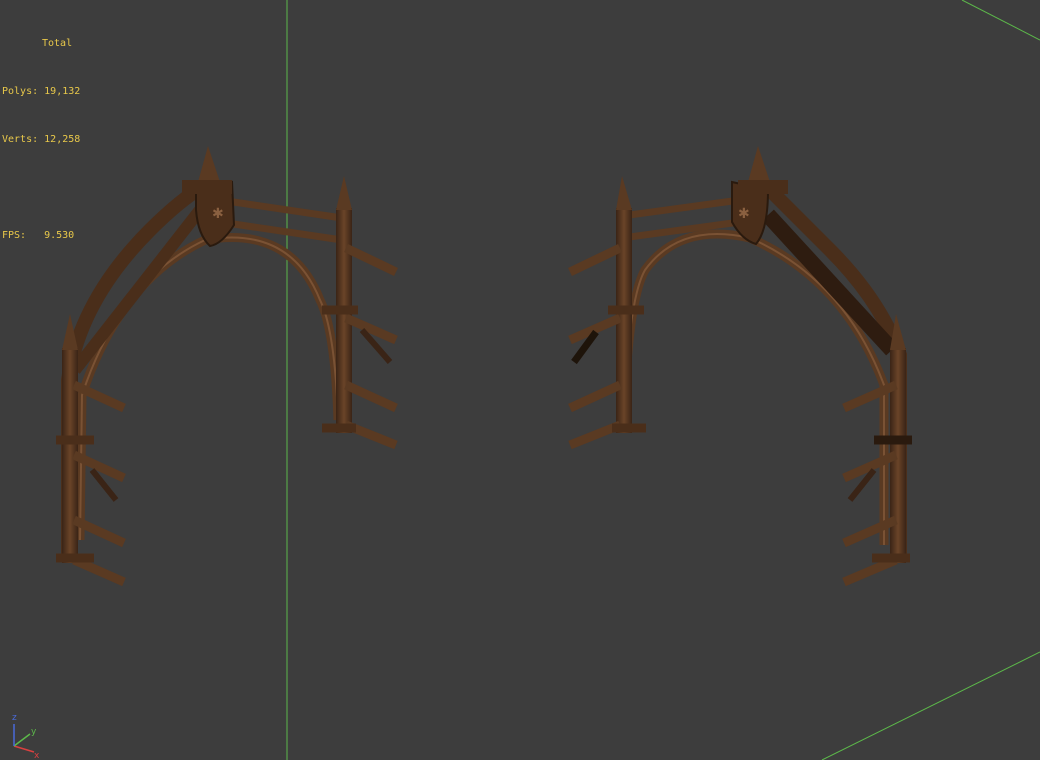 The image size is (1040, 760). Describe the element at coordinates (37, 755) in the screenshot. I see `axis-gizmo-x-label: x` at that location.